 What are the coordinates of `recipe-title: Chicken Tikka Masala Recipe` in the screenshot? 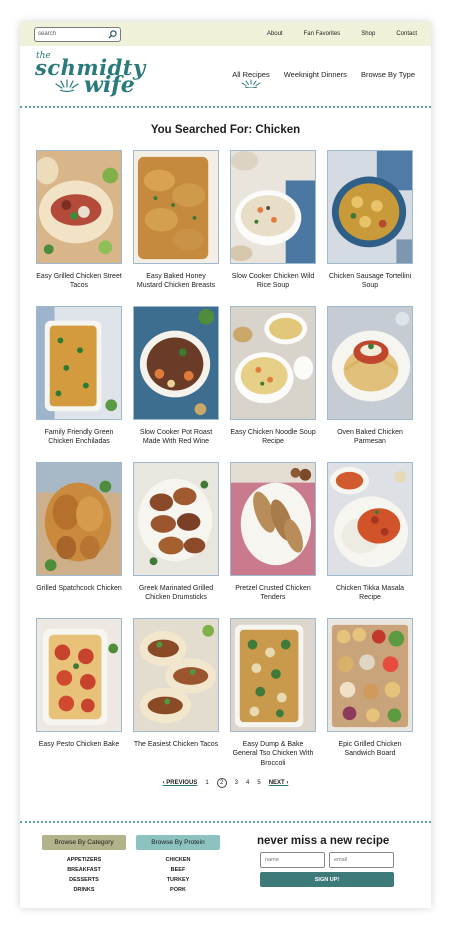 It's located at (370, 593).